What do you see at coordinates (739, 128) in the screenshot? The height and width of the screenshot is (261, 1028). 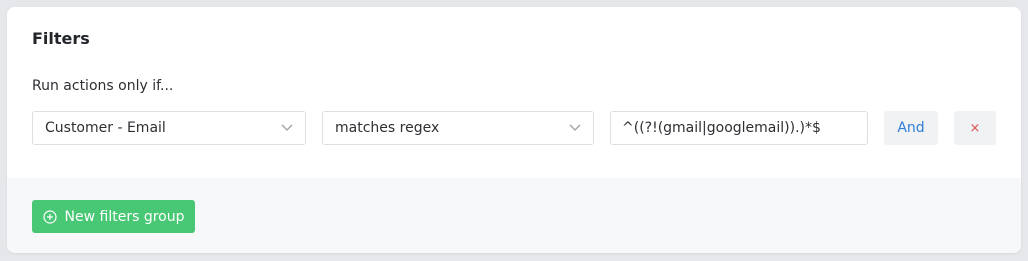 I see `pattern-input` at bounding box center [739, 128].